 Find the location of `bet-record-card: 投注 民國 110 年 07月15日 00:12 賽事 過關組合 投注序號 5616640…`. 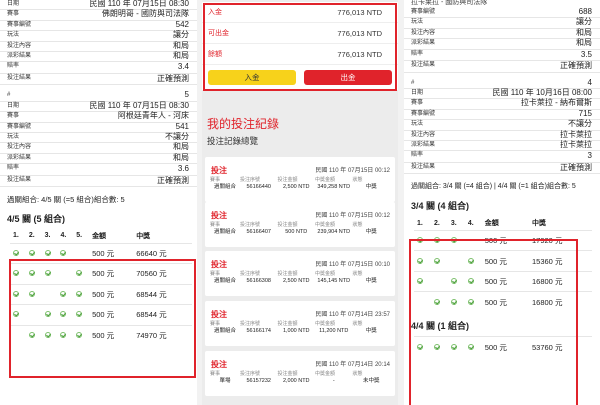

bet-record-card: 投注 民國 110 年 07月15日 00:12 賽事 過關組合 投注序號 5616640… is located at coordinates (300, 224).